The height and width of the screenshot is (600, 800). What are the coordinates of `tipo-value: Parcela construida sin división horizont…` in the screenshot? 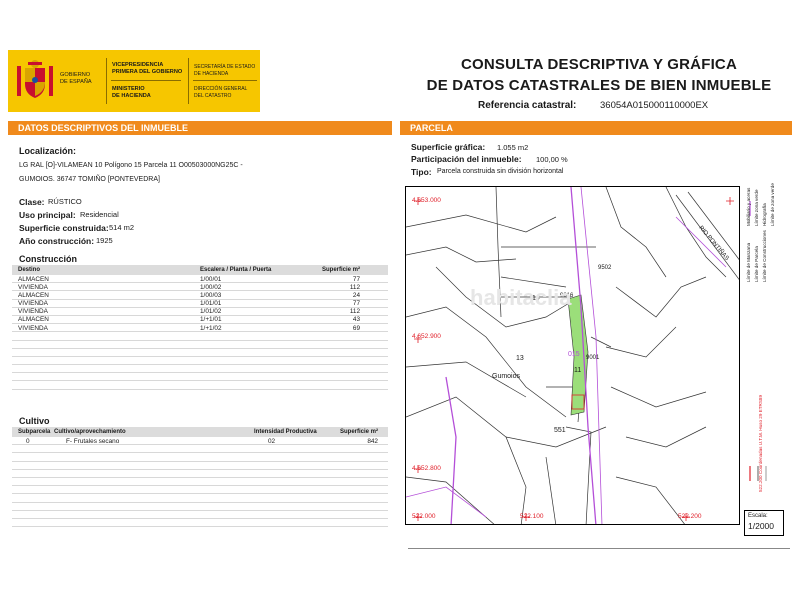 It's located at (500, 171).